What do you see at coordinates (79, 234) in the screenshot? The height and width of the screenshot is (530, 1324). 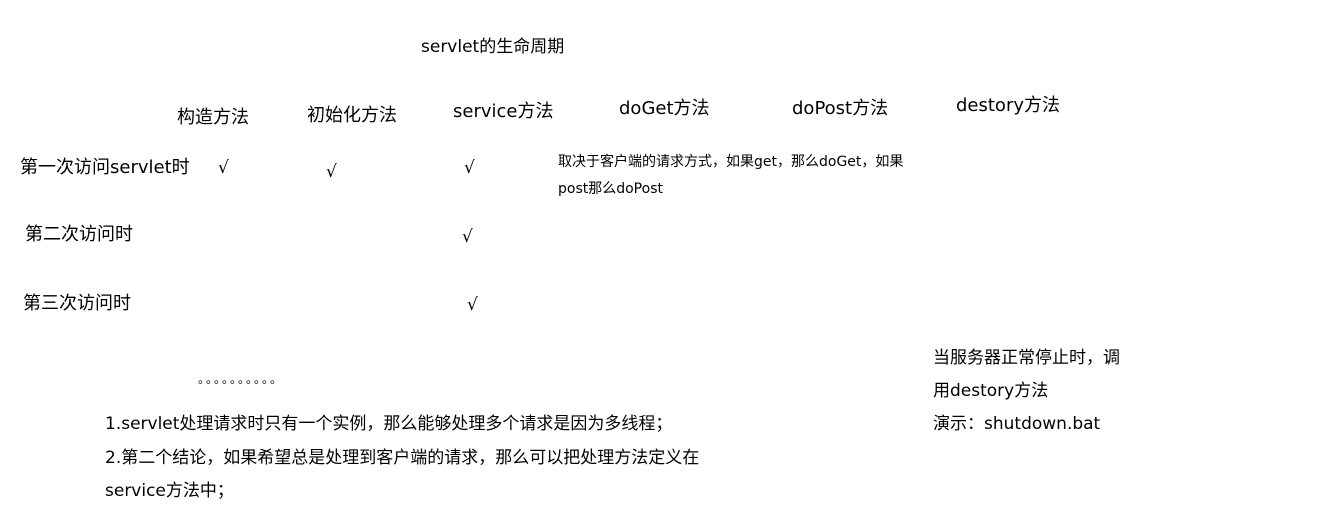 I see `row-label-second: 第二次访问时` at bounding box center [79, 234].